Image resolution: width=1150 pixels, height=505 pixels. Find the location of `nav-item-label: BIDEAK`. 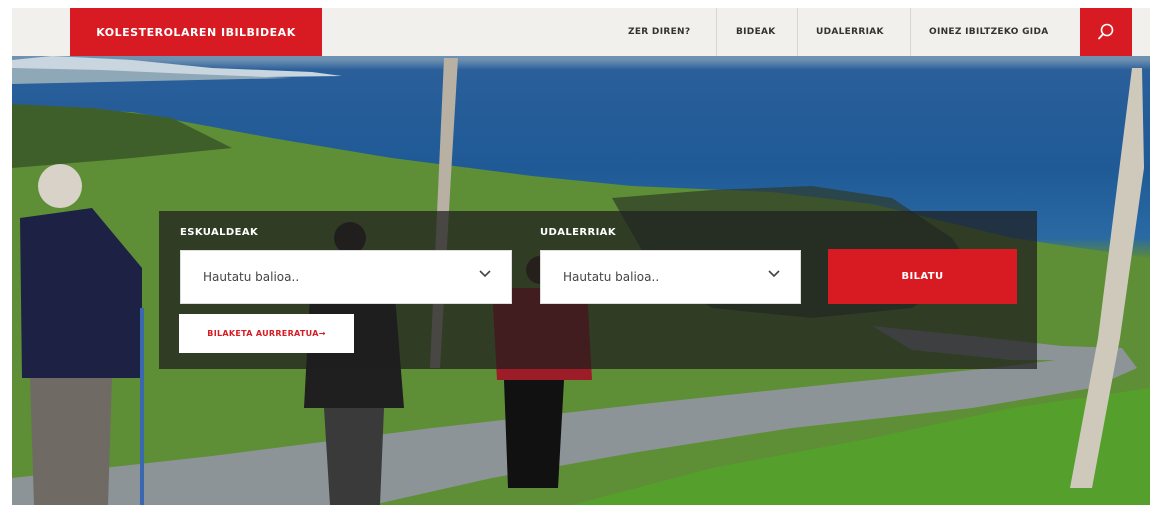

nav-item-label: BIDEAK is located at coordinates (756, 32).